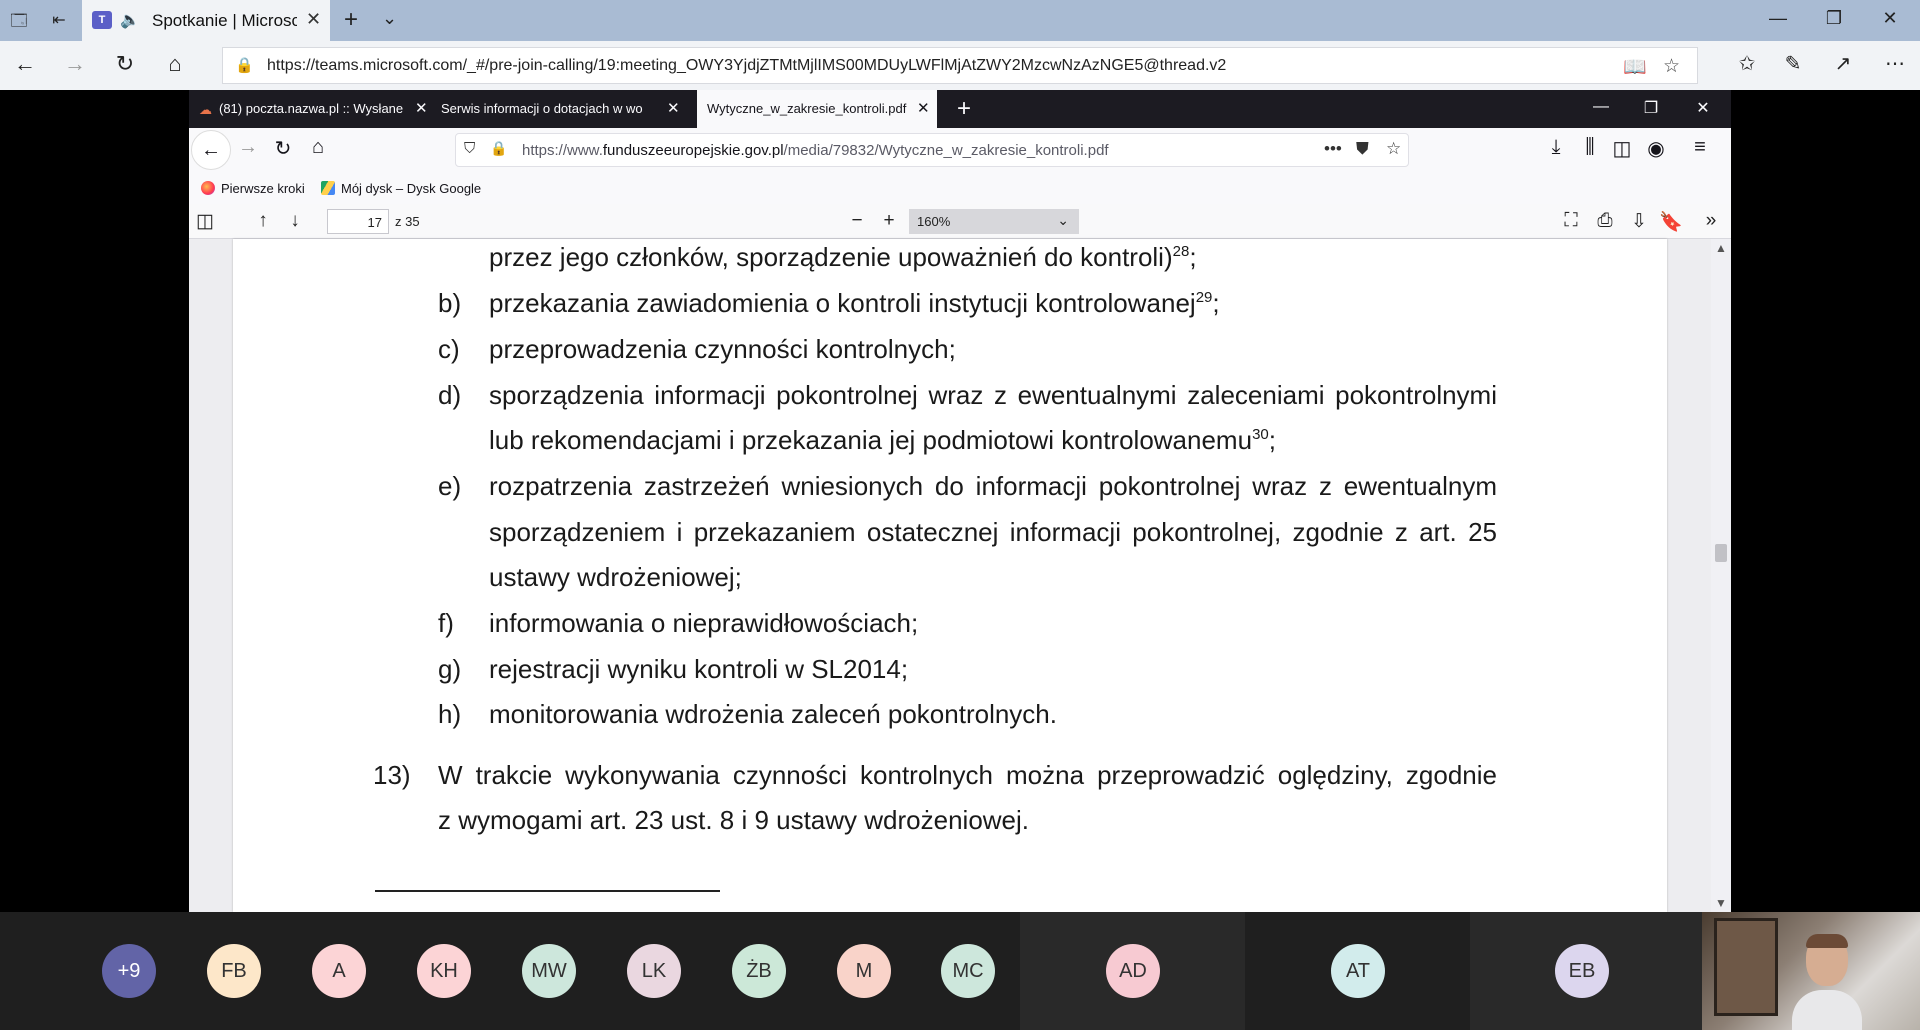 This screenshot has width=1920, height=1030. Describe the element at coordinates (19, 20) in the screenshot. I see `tab-actions-icon: 🗔` at that location.